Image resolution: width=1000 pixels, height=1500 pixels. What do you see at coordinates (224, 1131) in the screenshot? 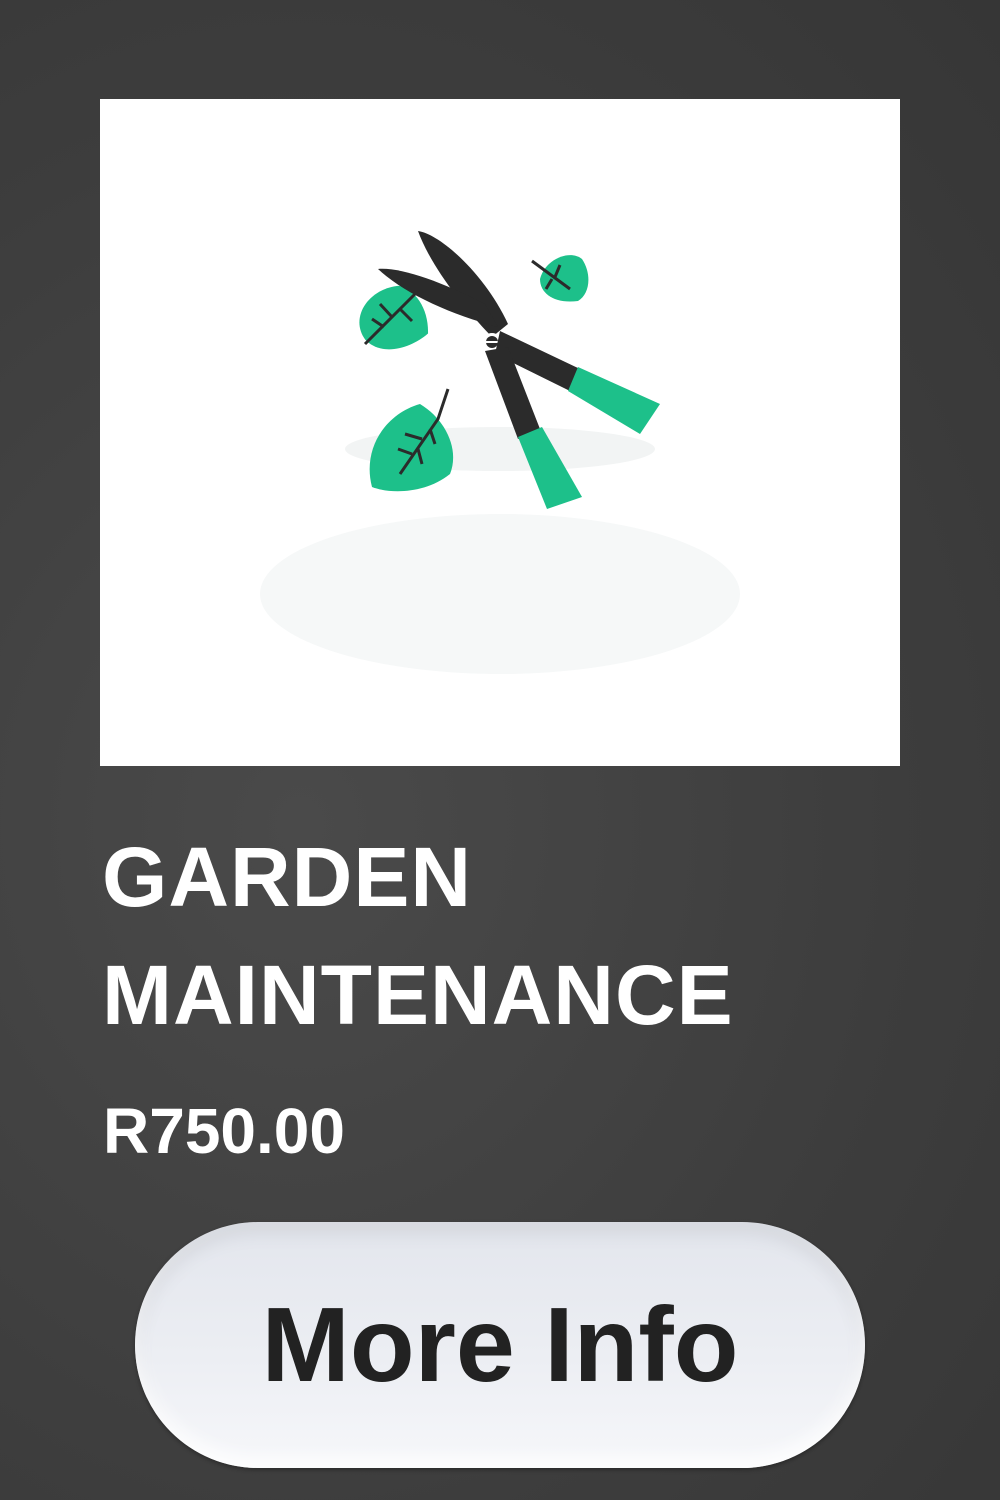
I see `product-price: R750.00` at bounding box center [224, 1131].